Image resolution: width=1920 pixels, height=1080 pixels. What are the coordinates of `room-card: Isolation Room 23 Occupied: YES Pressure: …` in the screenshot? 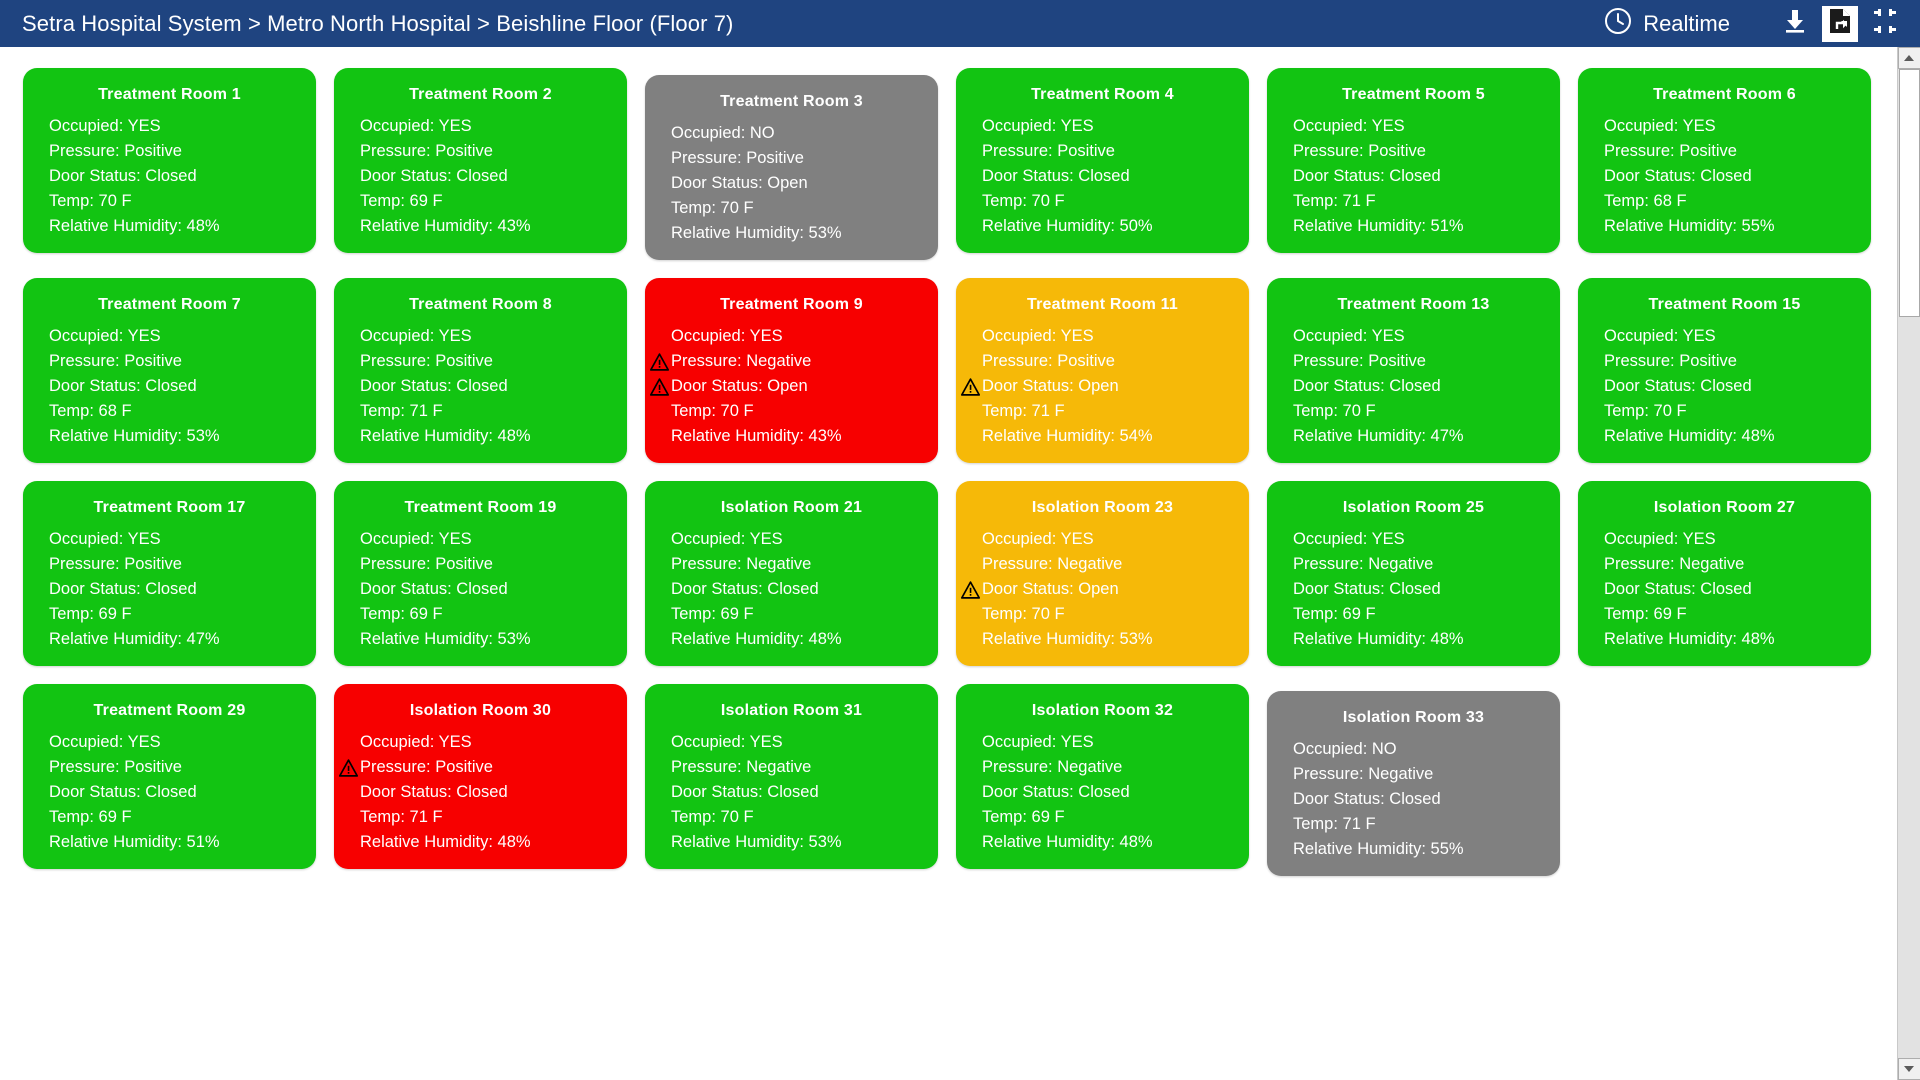 It's located at (1102, 573).